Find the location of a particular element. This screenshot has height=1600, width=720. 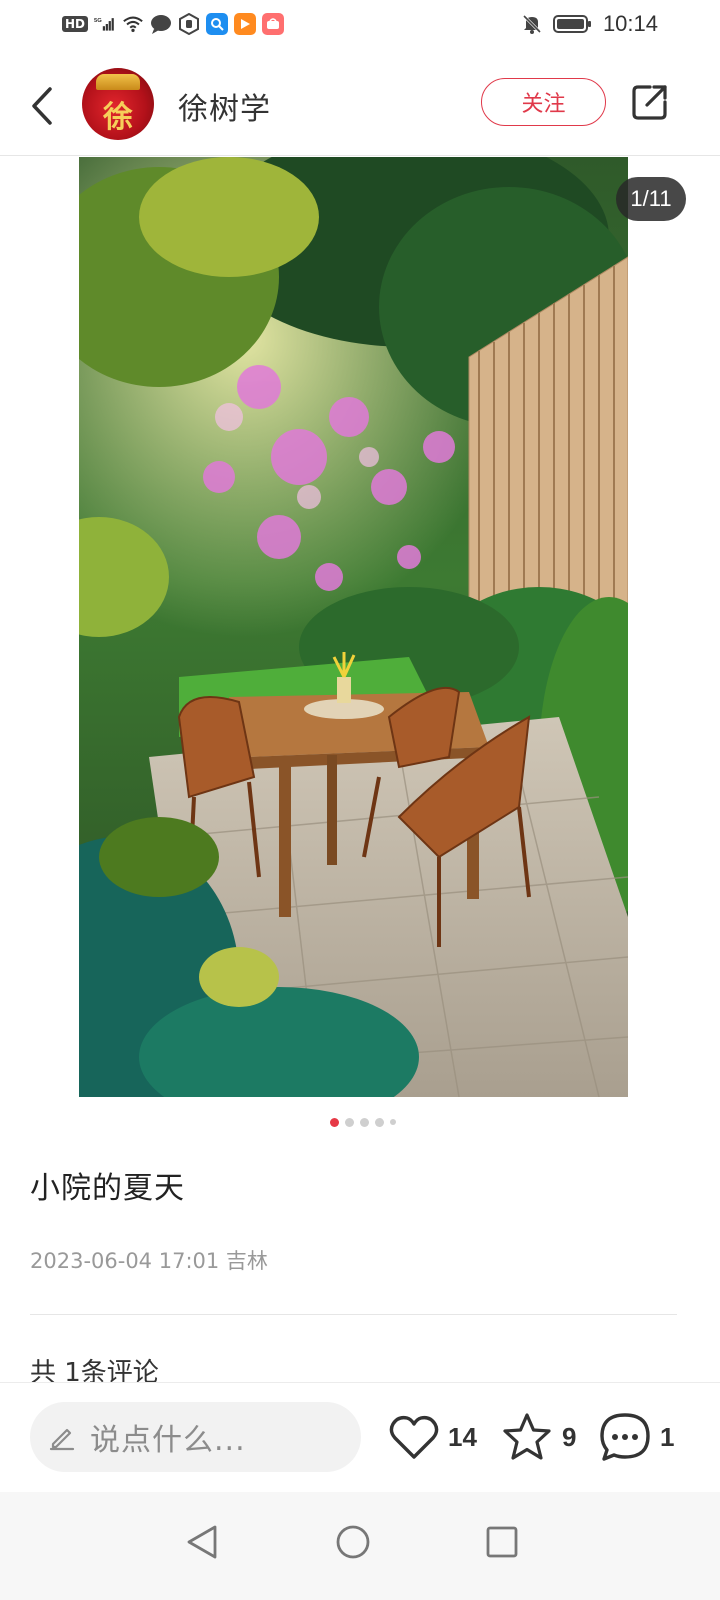

page-counter: 1/11 is located at coordinates (651, 199).